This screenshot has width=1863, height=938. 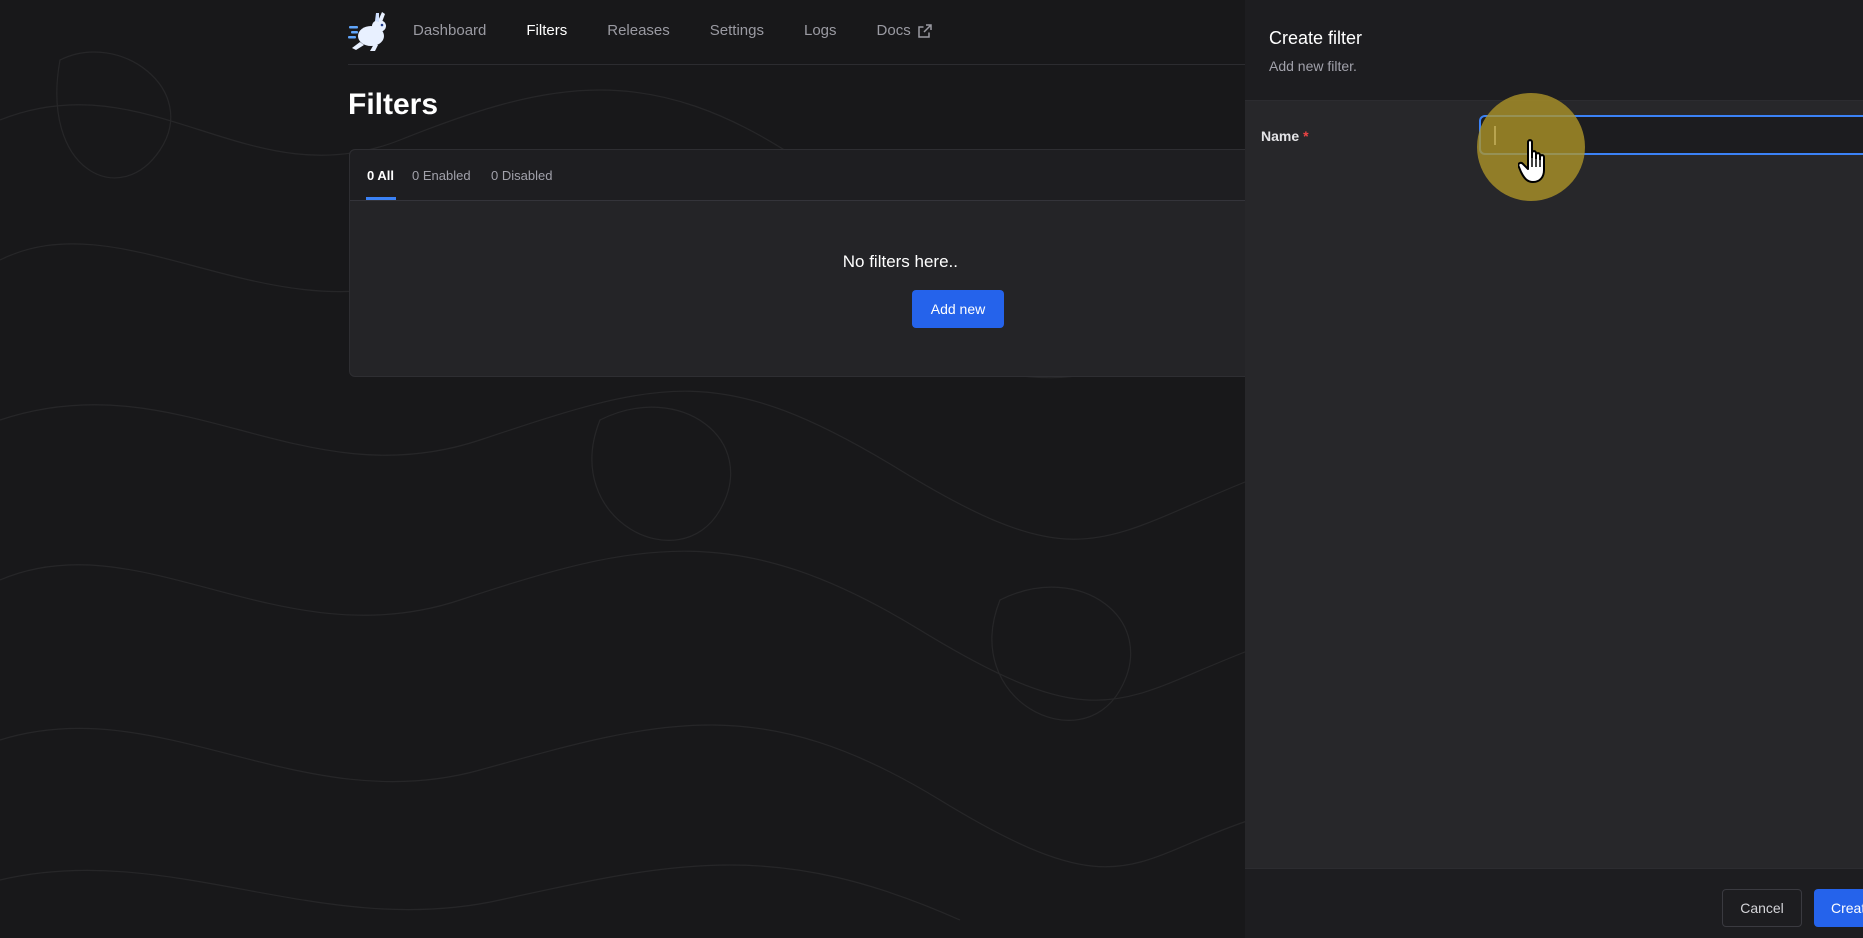 What do you see at coordinates (1554, 50) in the screenshot?
I see `drawer-header: Create filter Add new filter.` at bounding box center [1554, 50].